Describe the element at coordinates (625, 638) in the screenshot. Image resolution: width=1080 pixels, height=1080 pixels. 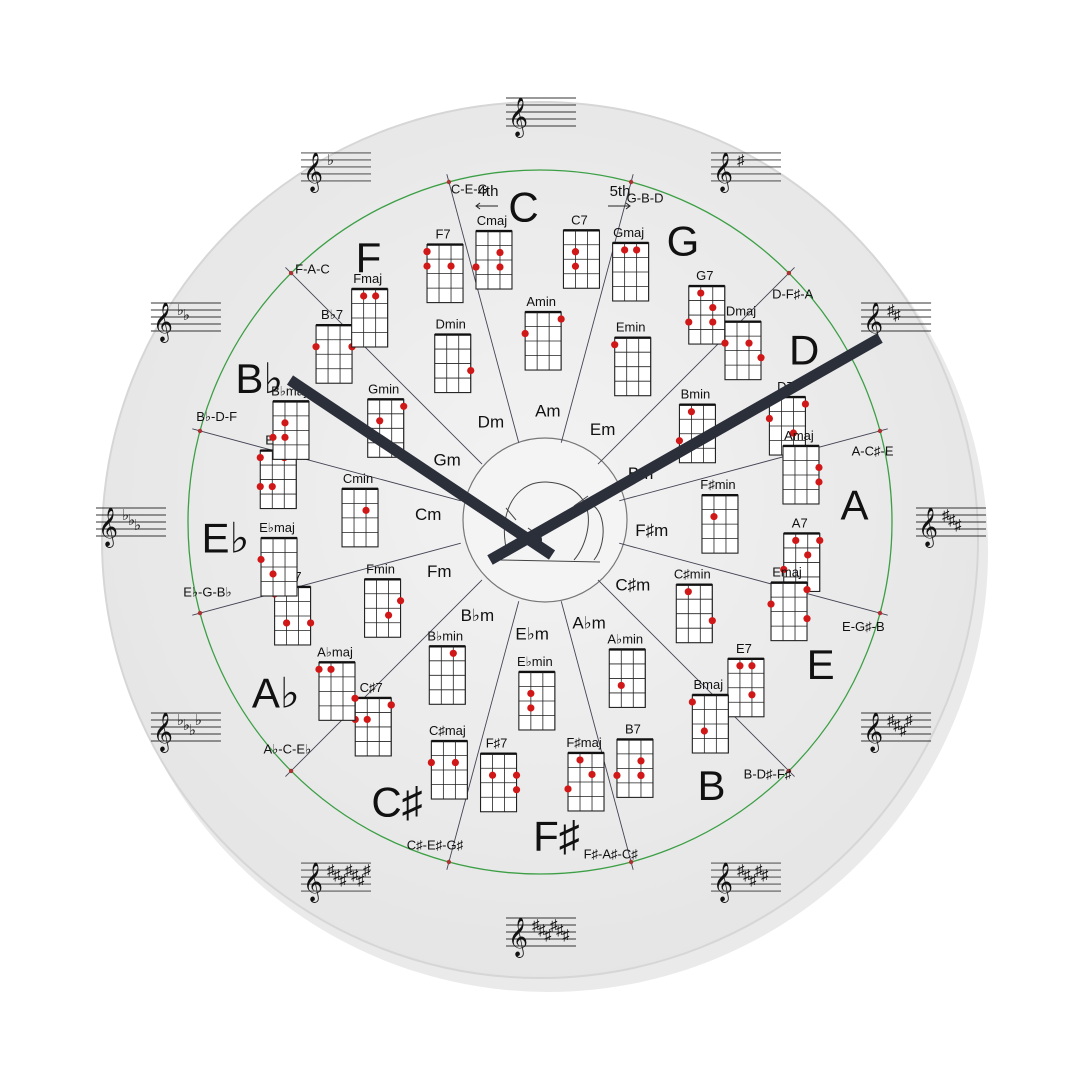
I see `chord-name: A♭min` at that location.